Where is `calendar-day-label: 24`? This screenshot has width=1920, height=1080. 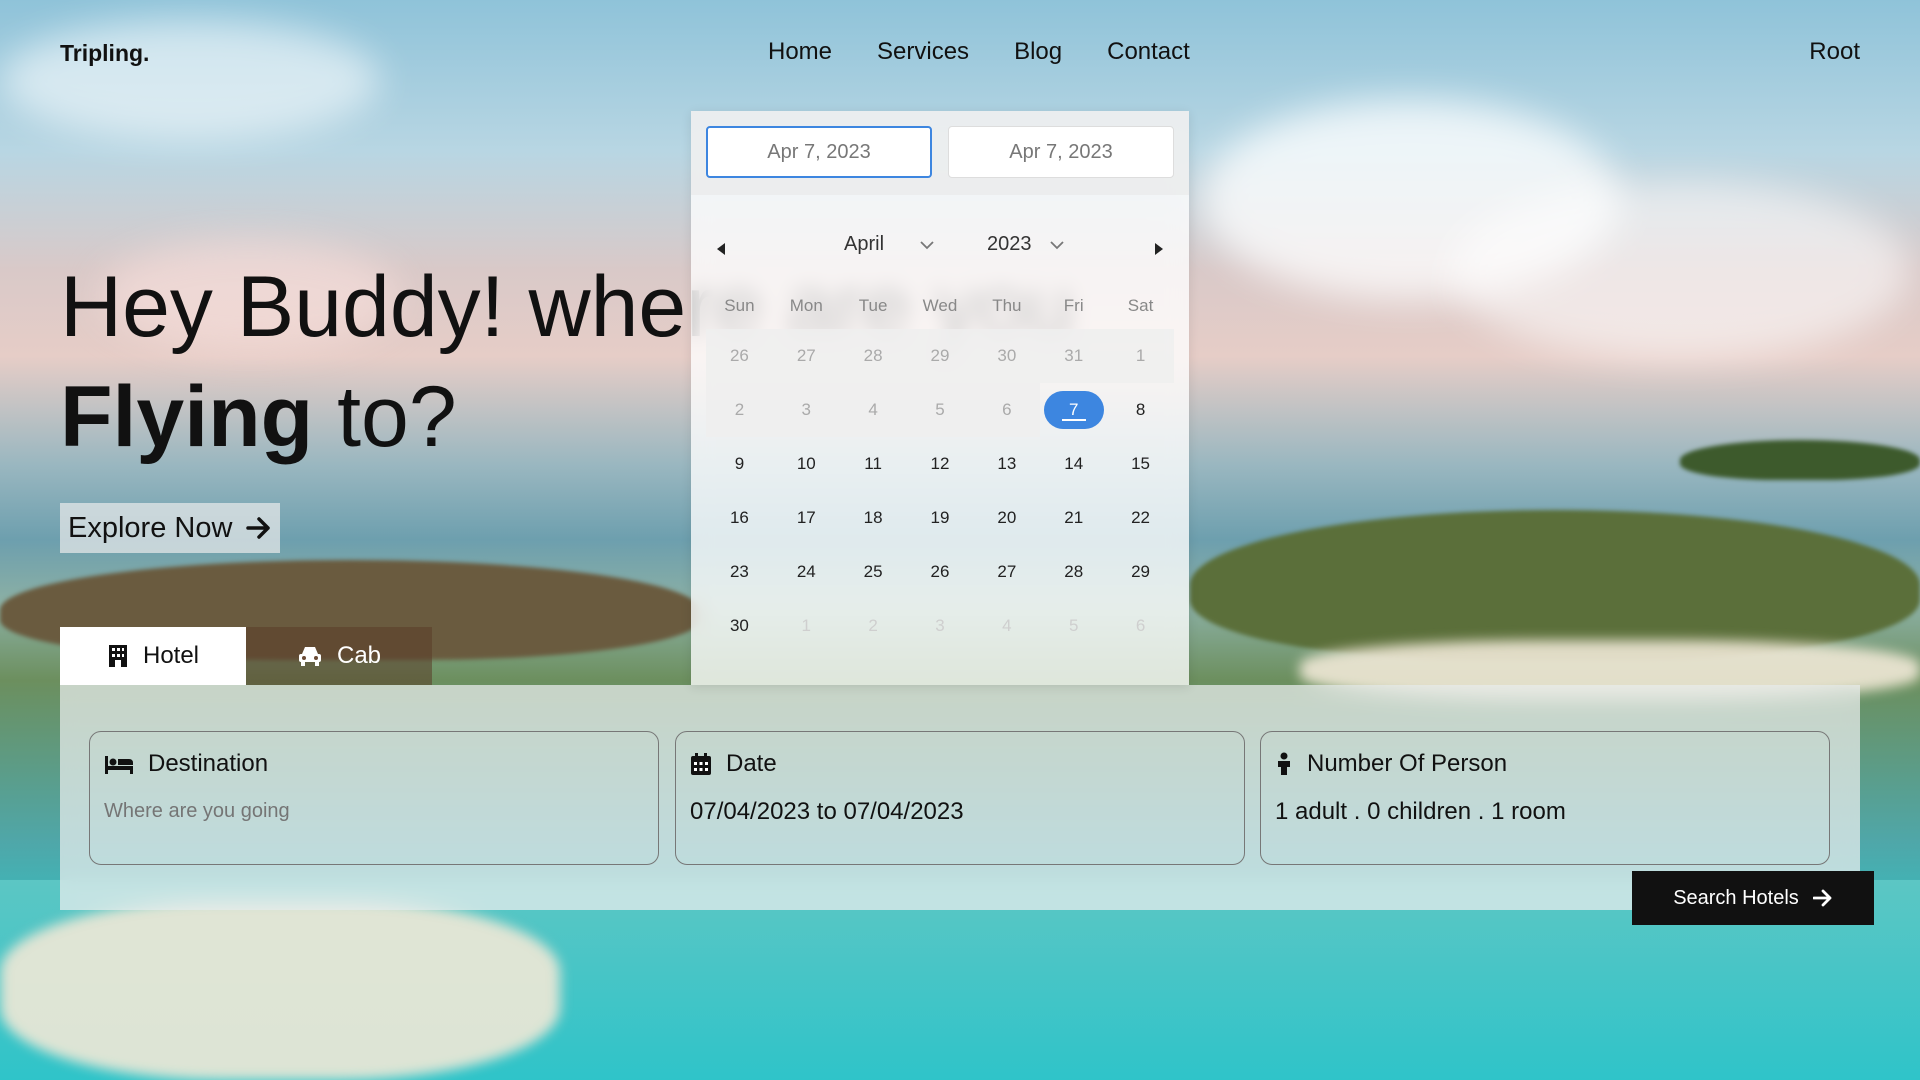
calendar-day-label: 24 is located at coordinates (806, 571).